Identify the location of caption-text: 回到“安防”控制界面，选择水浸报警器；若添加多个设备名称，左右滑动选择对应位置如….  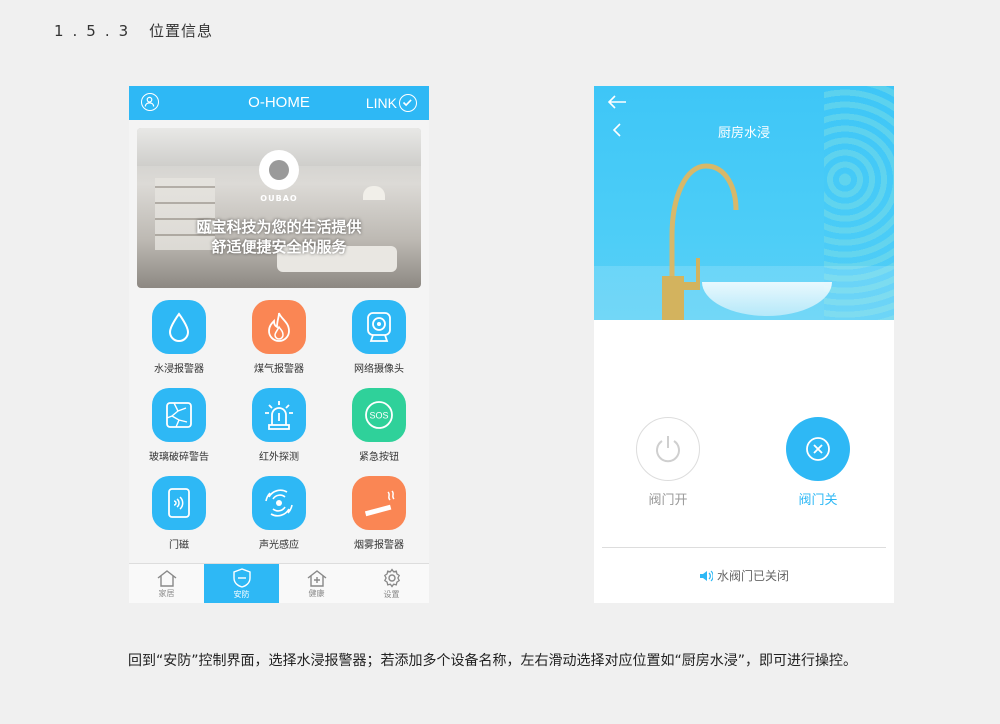
(493, 661).